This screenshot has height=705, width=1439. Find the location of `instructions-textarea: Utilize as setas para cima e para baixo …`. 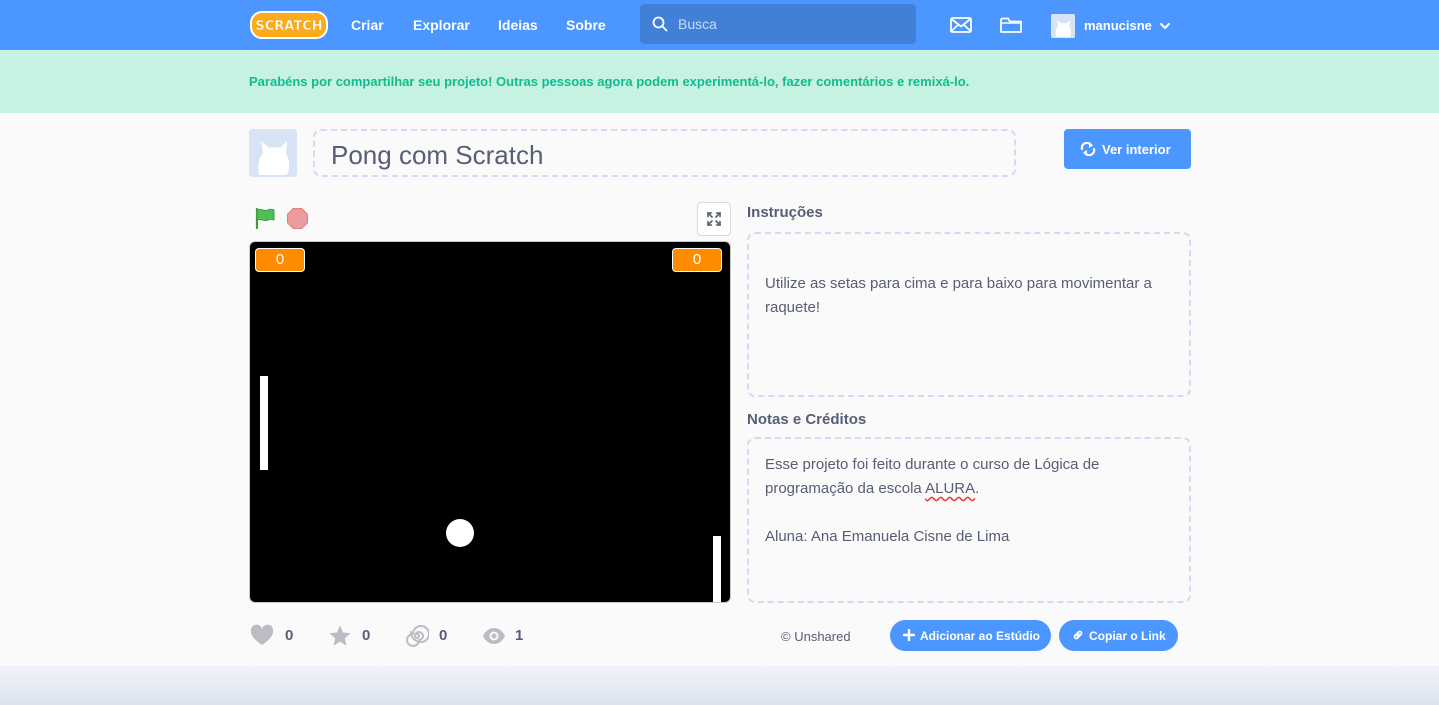

instructions-textarea: Utilize as setas para cima e para baixo … is located at coordinates (969, 314).